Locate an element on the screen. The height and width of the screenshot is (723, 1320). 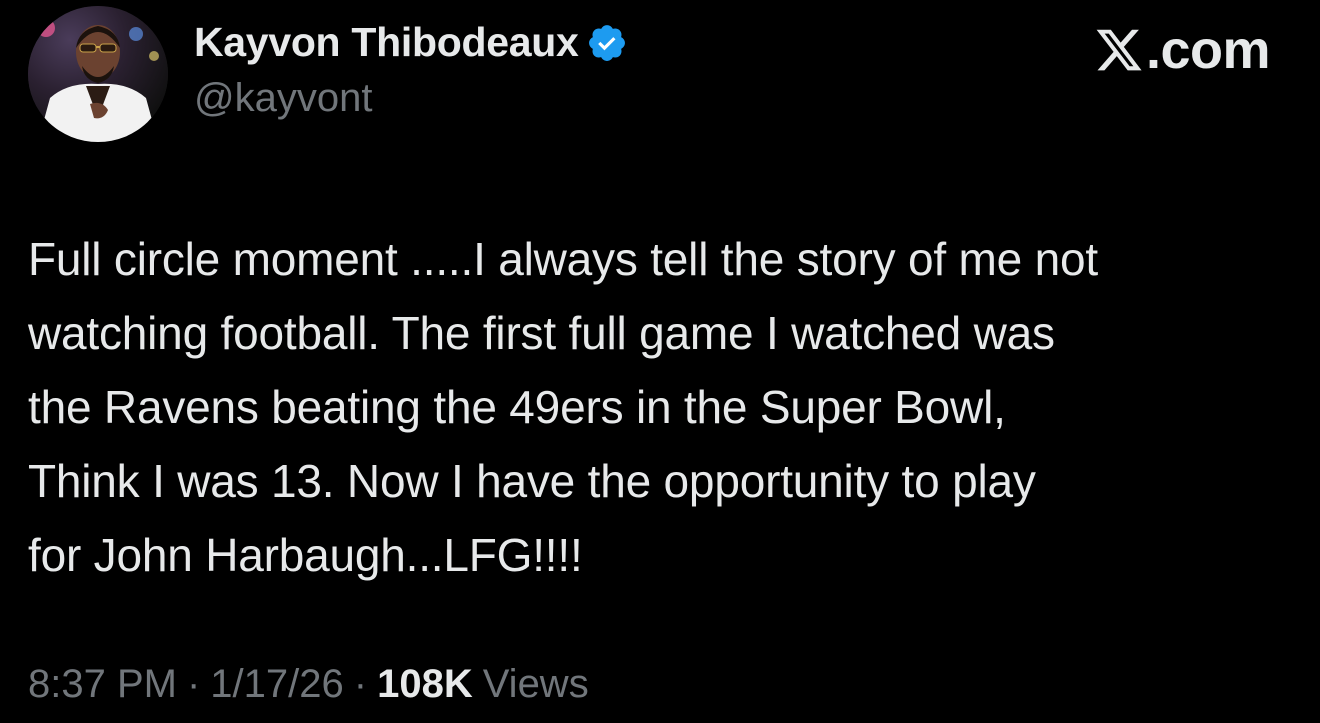
brand-watermark: .com is located at coordinates (1182, 50).